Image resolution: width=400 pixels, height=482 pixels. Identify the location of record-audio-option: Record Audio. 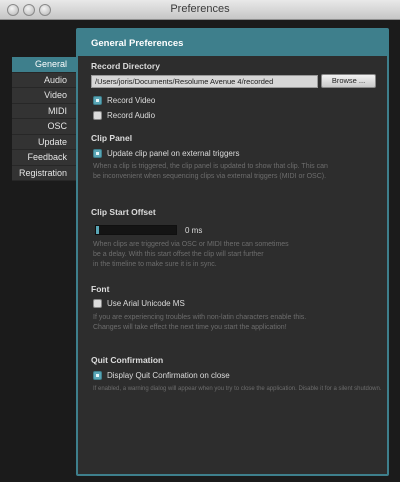
(124, 115).